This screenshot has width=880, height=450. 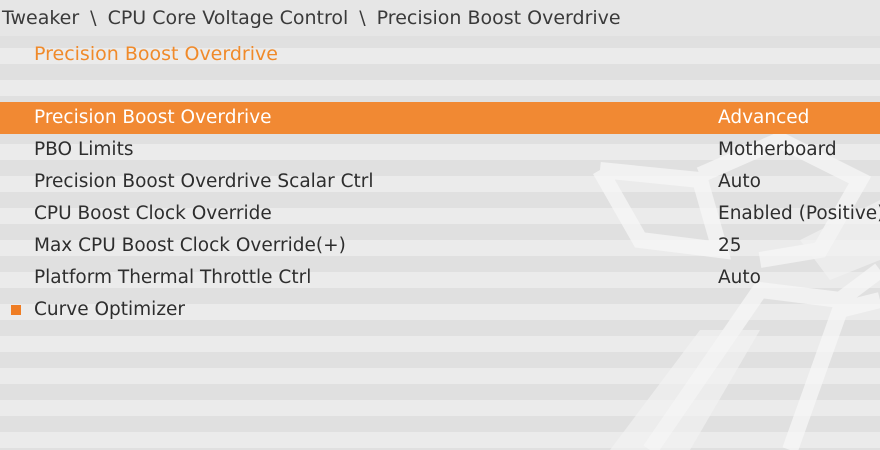 I want to click on setting-label: Max CPU Boost Clock Override(+), so click(x=190, y=245).